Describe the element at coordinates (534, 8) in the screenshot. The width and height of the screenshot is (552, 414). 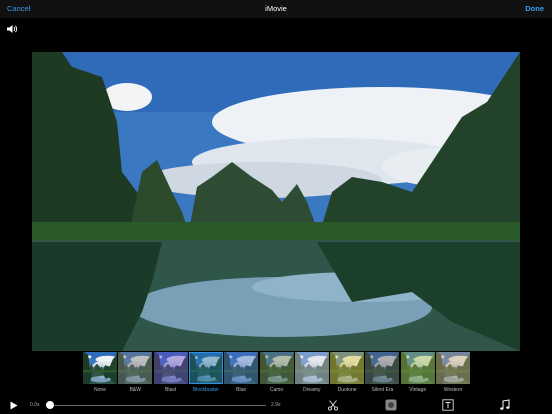
I see `done-button: Done` at that location.